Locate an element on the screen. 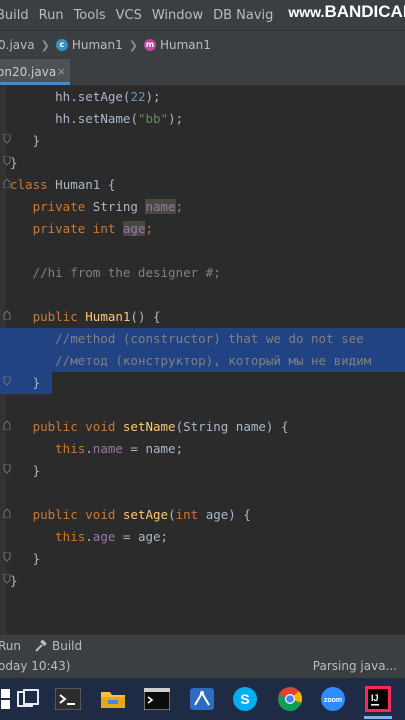 This screenshot has height=720, width=405. code-line: this.age = age; is located at coordinates (112, 536).